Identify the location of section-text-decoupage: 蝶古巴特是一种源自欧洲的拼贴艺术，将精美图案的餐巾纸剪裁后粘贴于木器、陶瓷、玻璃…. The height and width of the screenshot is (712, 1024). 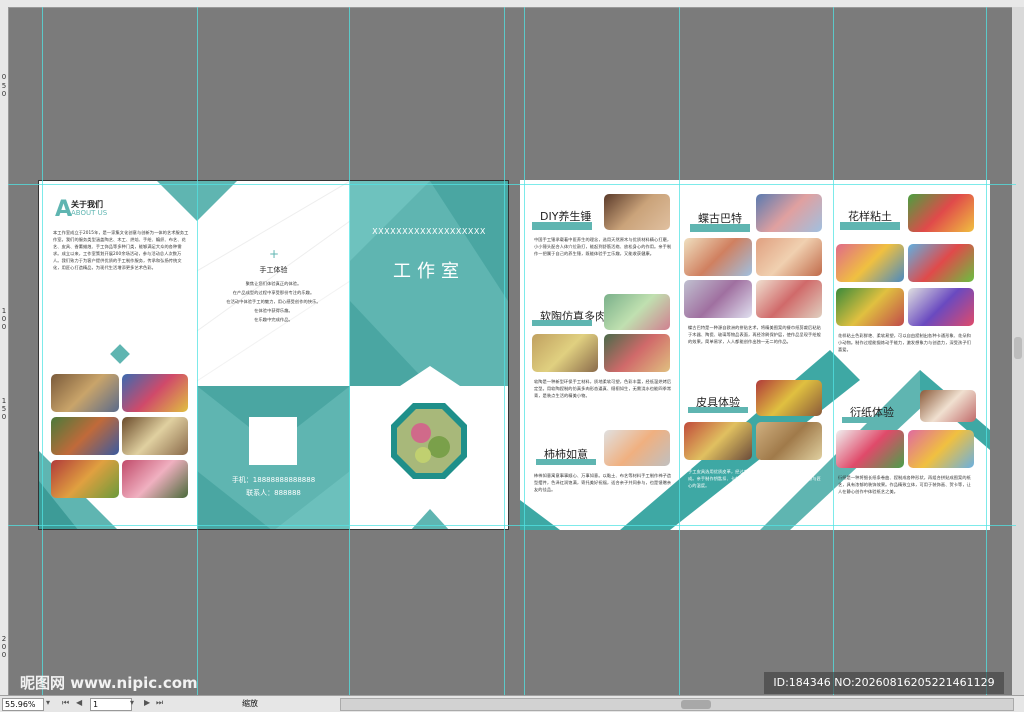
(754, 334).